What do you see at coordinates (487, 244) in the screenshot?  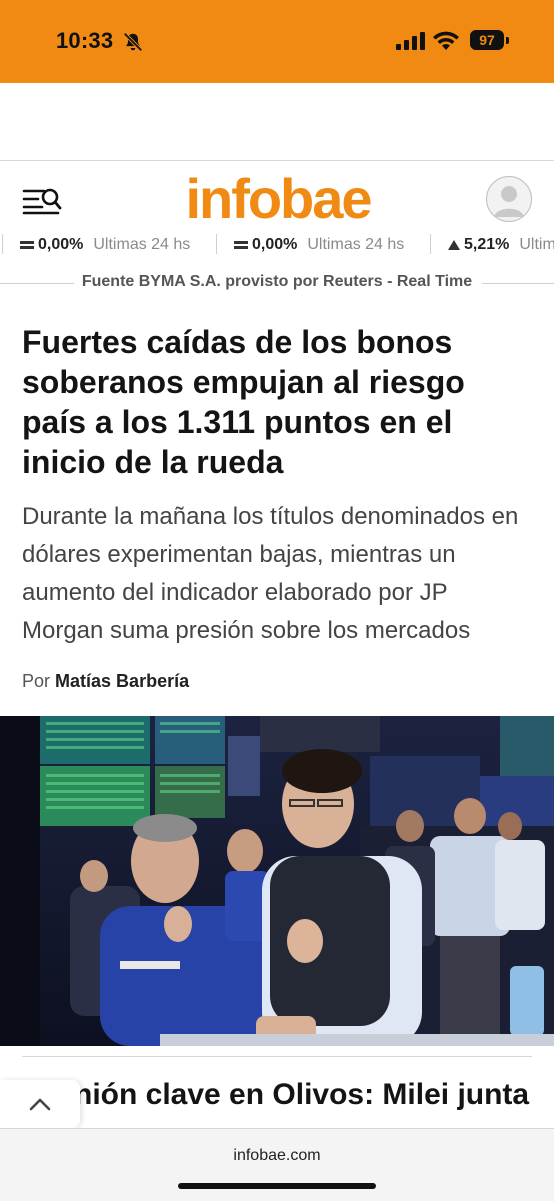 I see `ticker-value: 5,21%` at bounding box center [487, 244].